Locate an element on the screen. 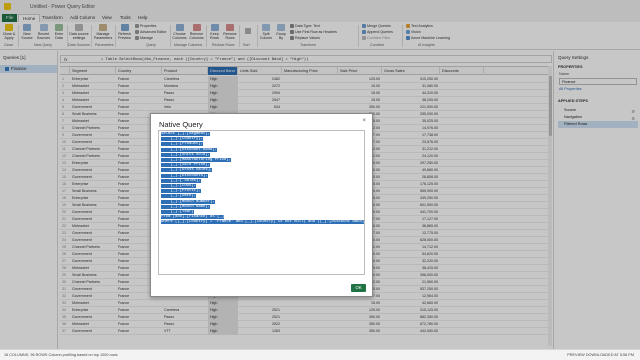 This screenshot has width=640, height=360. sql-line: [_].[Profit], is located at coordinates (181, 191).